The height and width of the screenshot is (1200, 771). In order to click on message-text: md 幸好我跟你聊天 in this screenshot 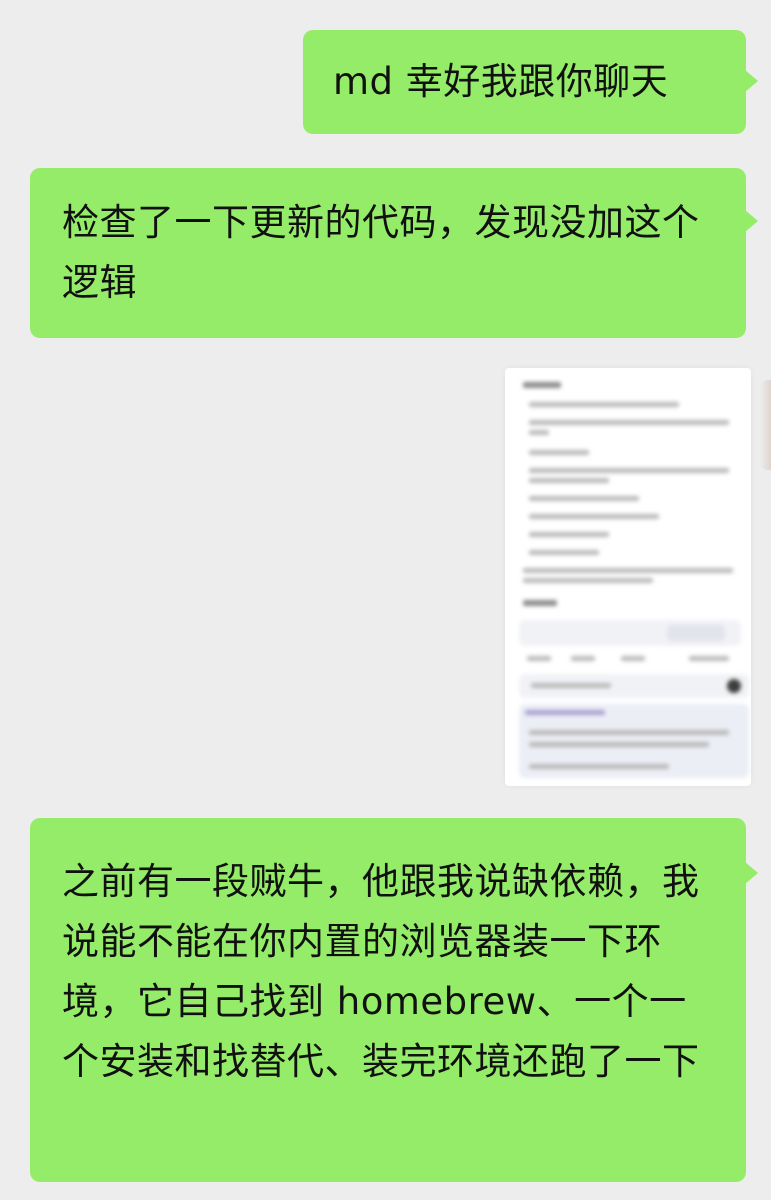, I will do `click(501, 81)`.